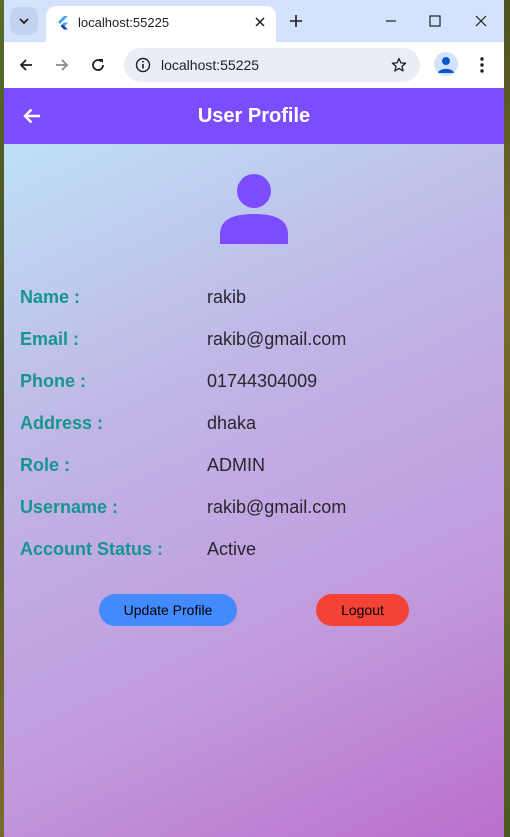  What do you see at coordinates (210, 65) in the screenshot?
I see `url-text: localhost:55225` at bounding box center [210, 65].